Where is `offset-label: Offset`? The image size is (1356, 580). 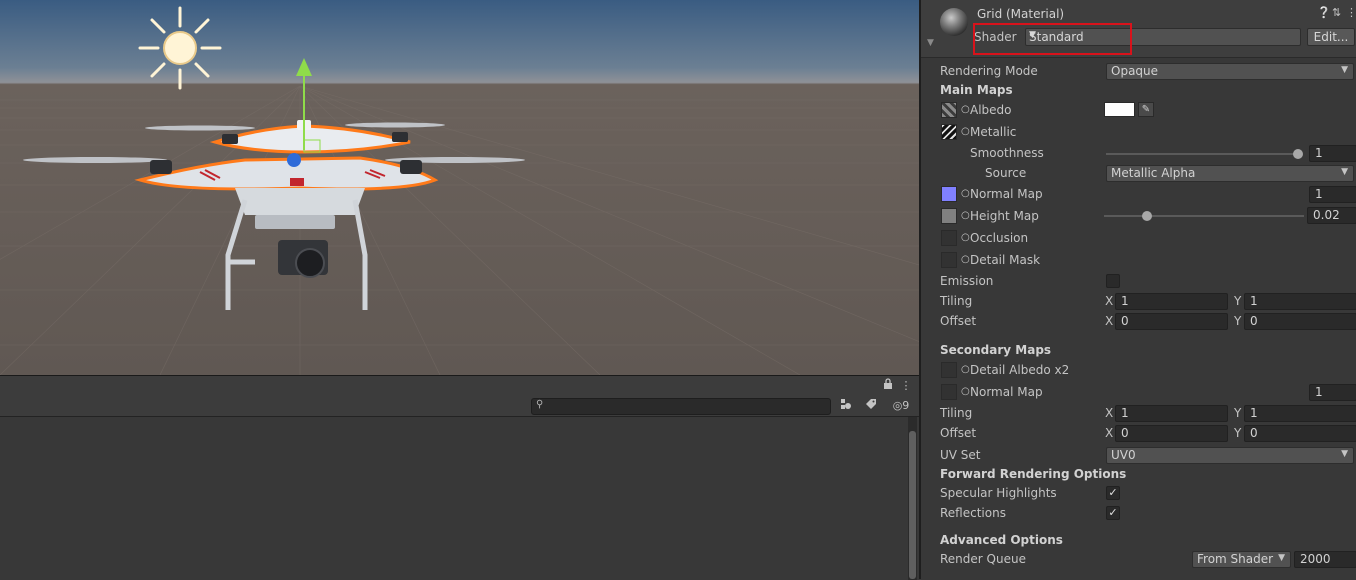
offset-label: Offset is located at coordinates (958, 321).